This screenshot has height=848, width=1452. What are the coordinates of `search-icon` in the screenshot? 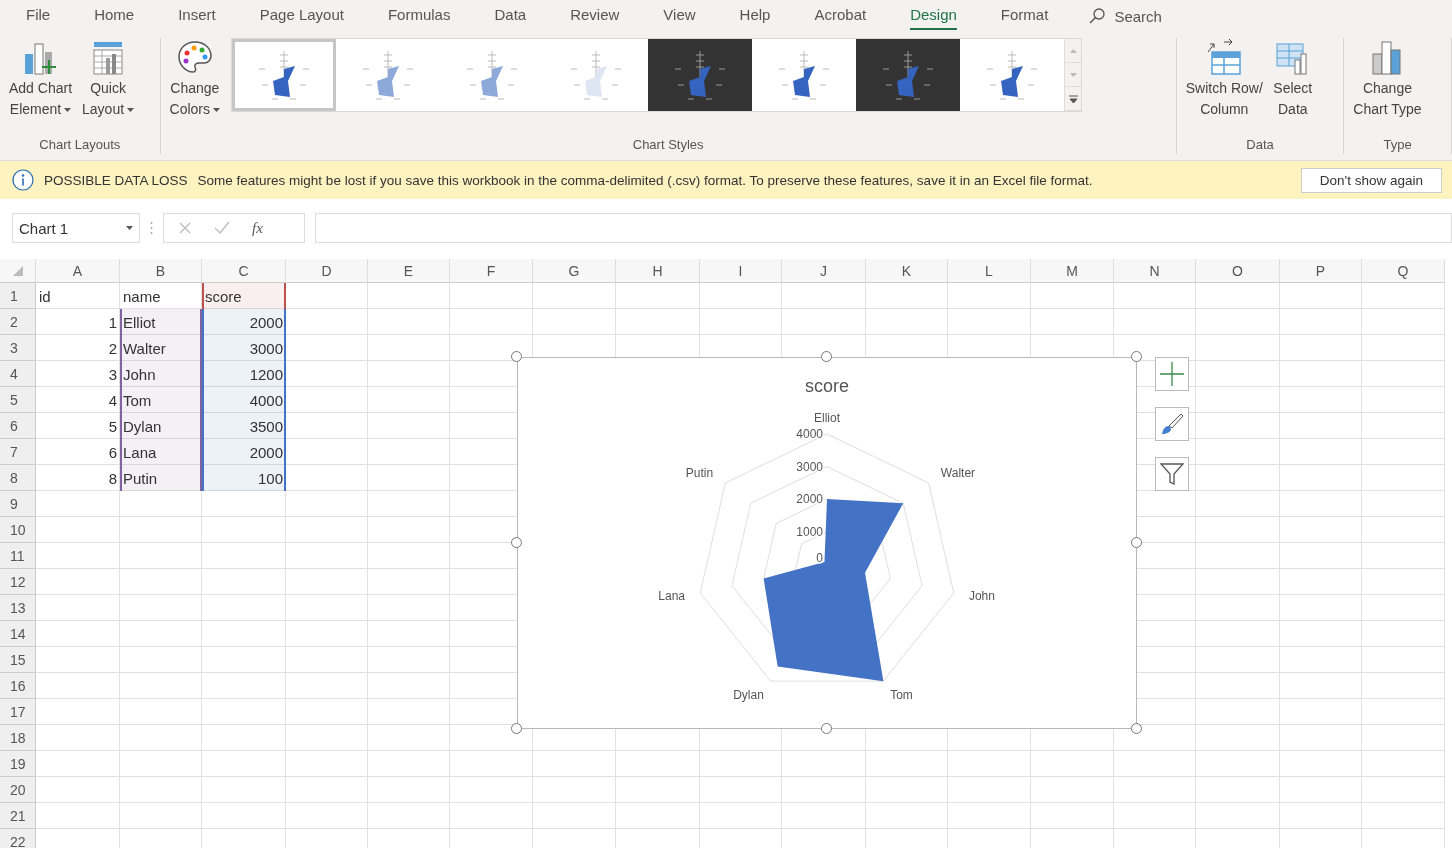 It's located at (1097, 16).